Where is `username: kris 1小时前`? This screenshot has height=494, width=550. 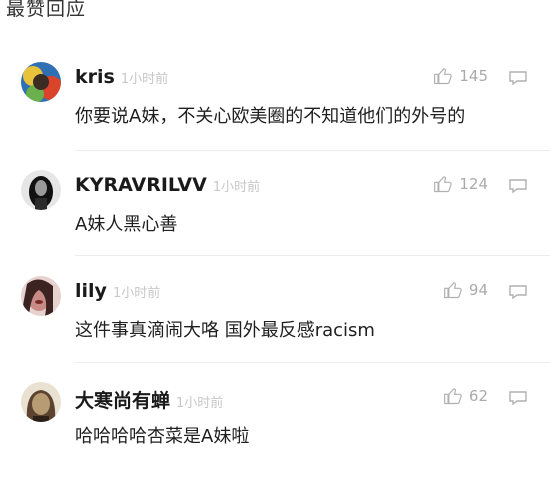
username: kris 1小时前 is located at coordinates (121, 77).